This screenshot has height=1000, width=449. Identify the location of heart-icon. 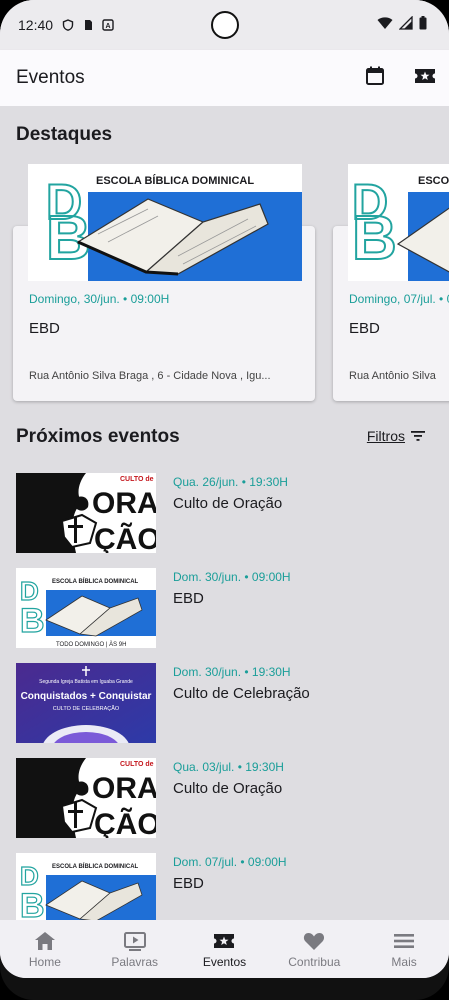
(314, 941).